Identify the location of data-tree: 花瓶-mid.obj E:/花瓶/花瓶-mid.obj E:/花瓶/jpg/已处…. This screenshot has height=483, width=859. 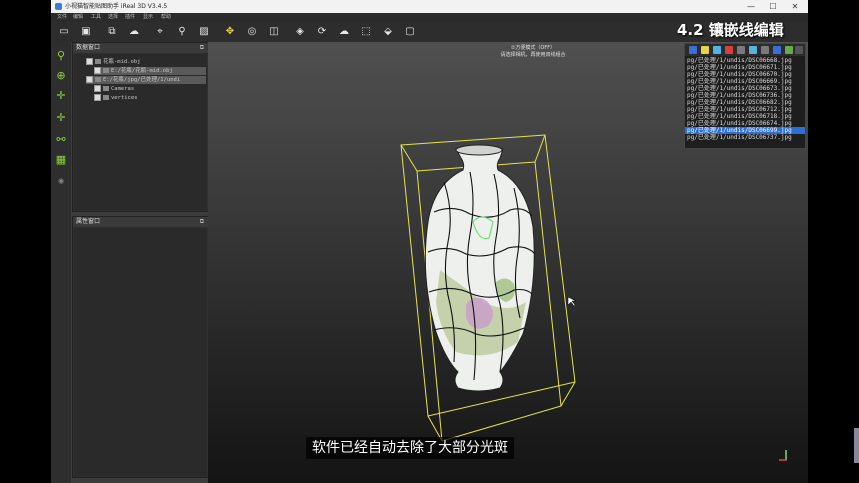
(140, 132).